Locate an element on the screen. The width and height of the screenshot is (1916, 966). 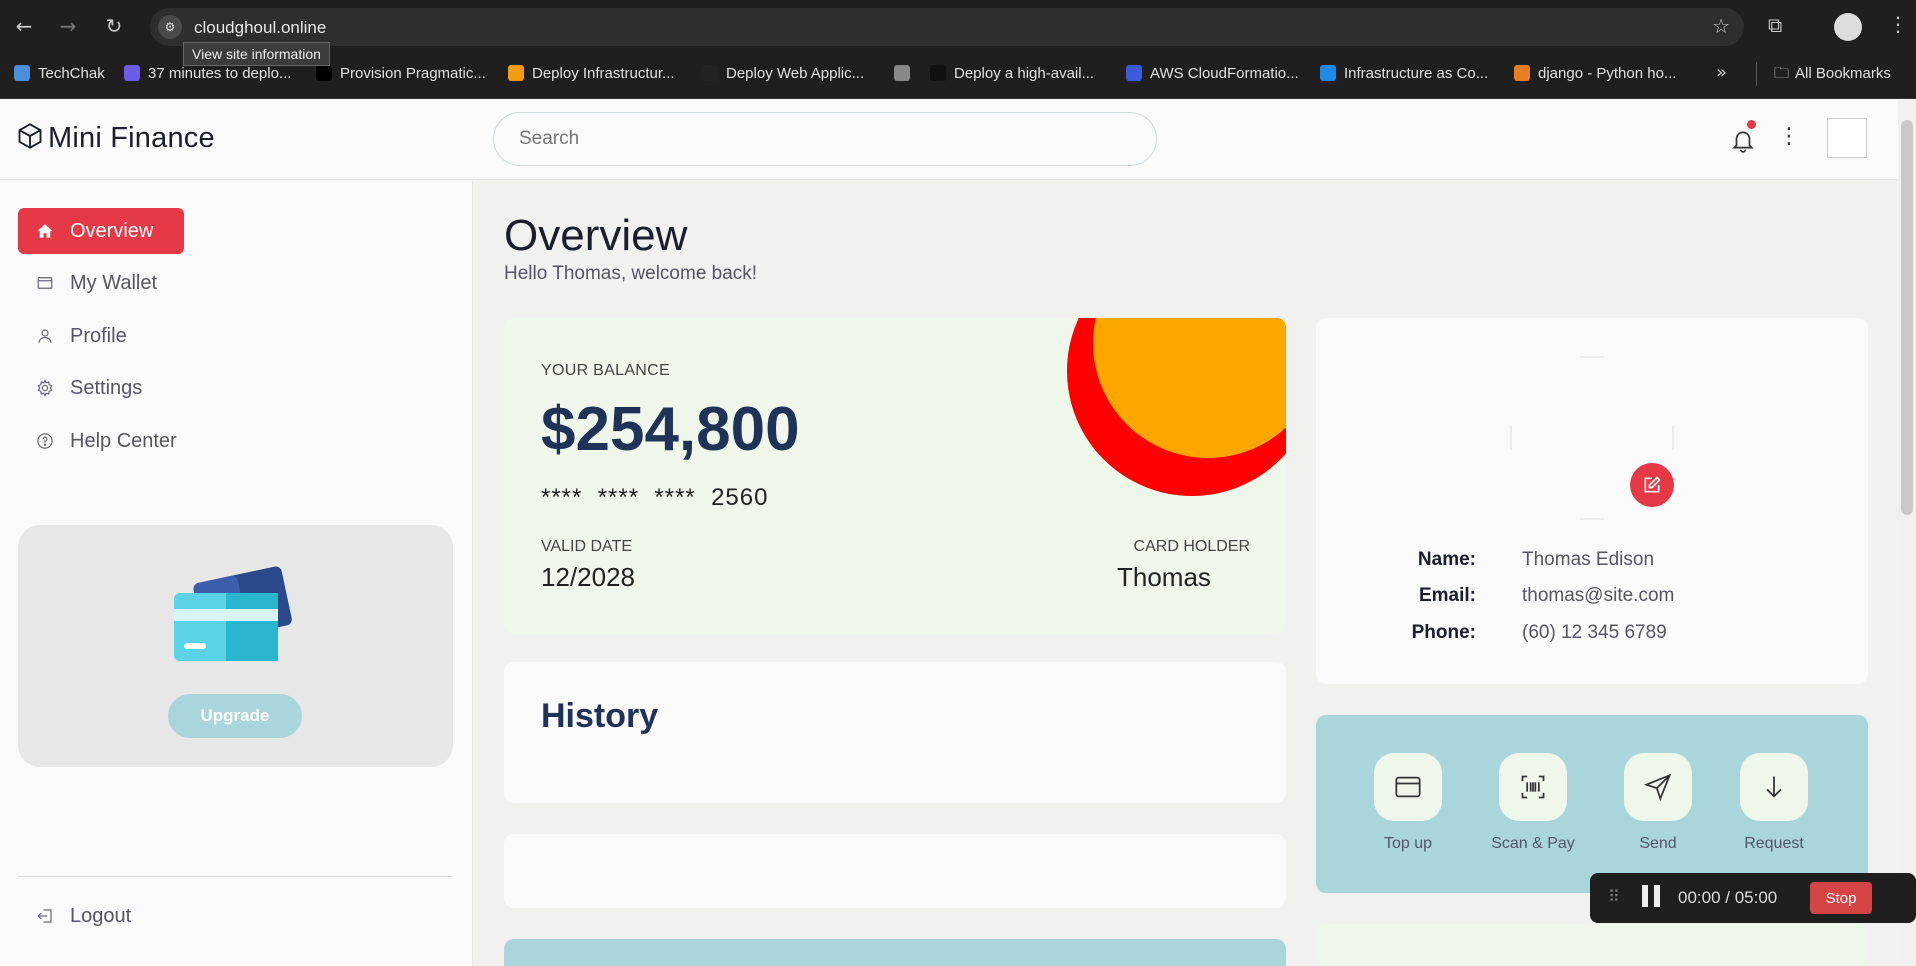
history-card: History is located at coordinates (895, 732).